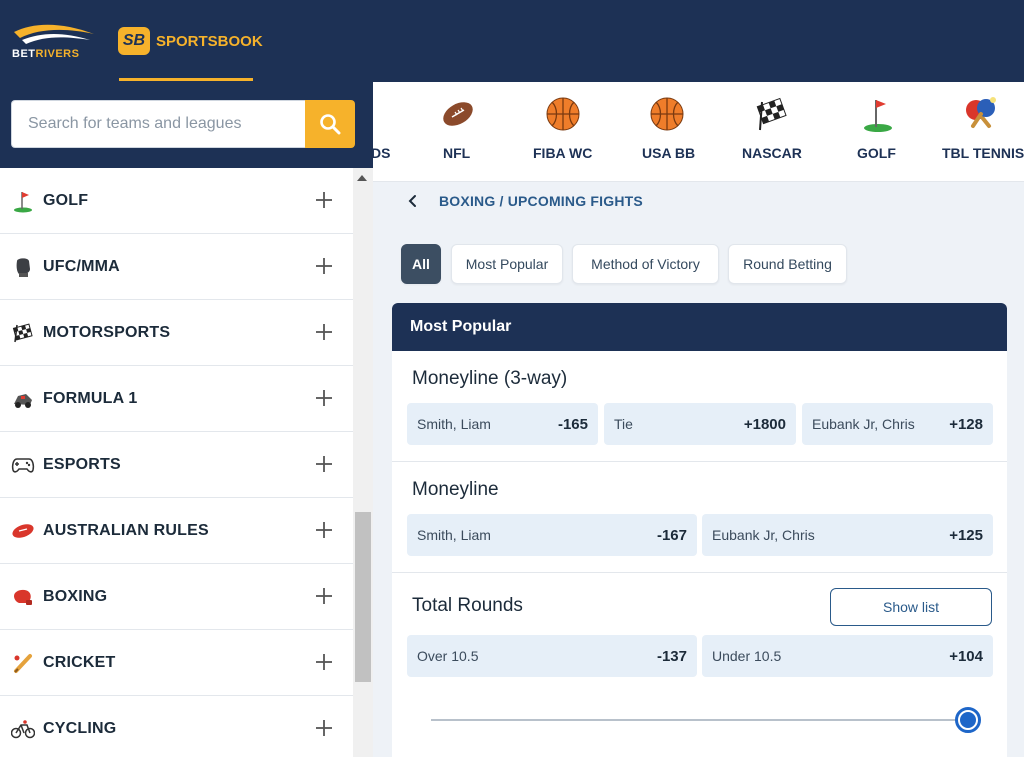 The width and height of the screenshot is (1024, 757). Describe the element at coordinates (563, 153) in the screenshot. I see `sport-label: FIBA WC` at that location.